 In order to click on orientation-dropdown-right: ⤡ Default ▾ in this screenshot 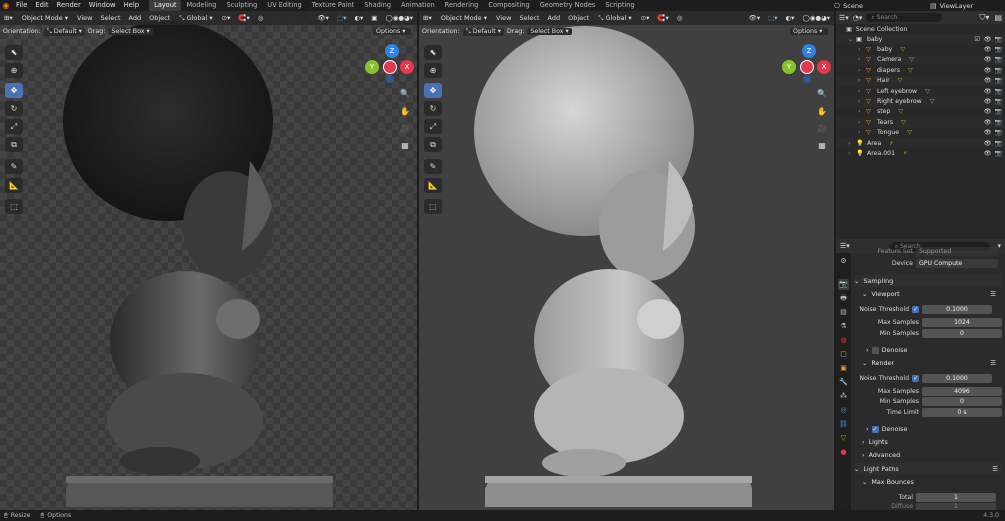, I will do `click(483, 31)`.